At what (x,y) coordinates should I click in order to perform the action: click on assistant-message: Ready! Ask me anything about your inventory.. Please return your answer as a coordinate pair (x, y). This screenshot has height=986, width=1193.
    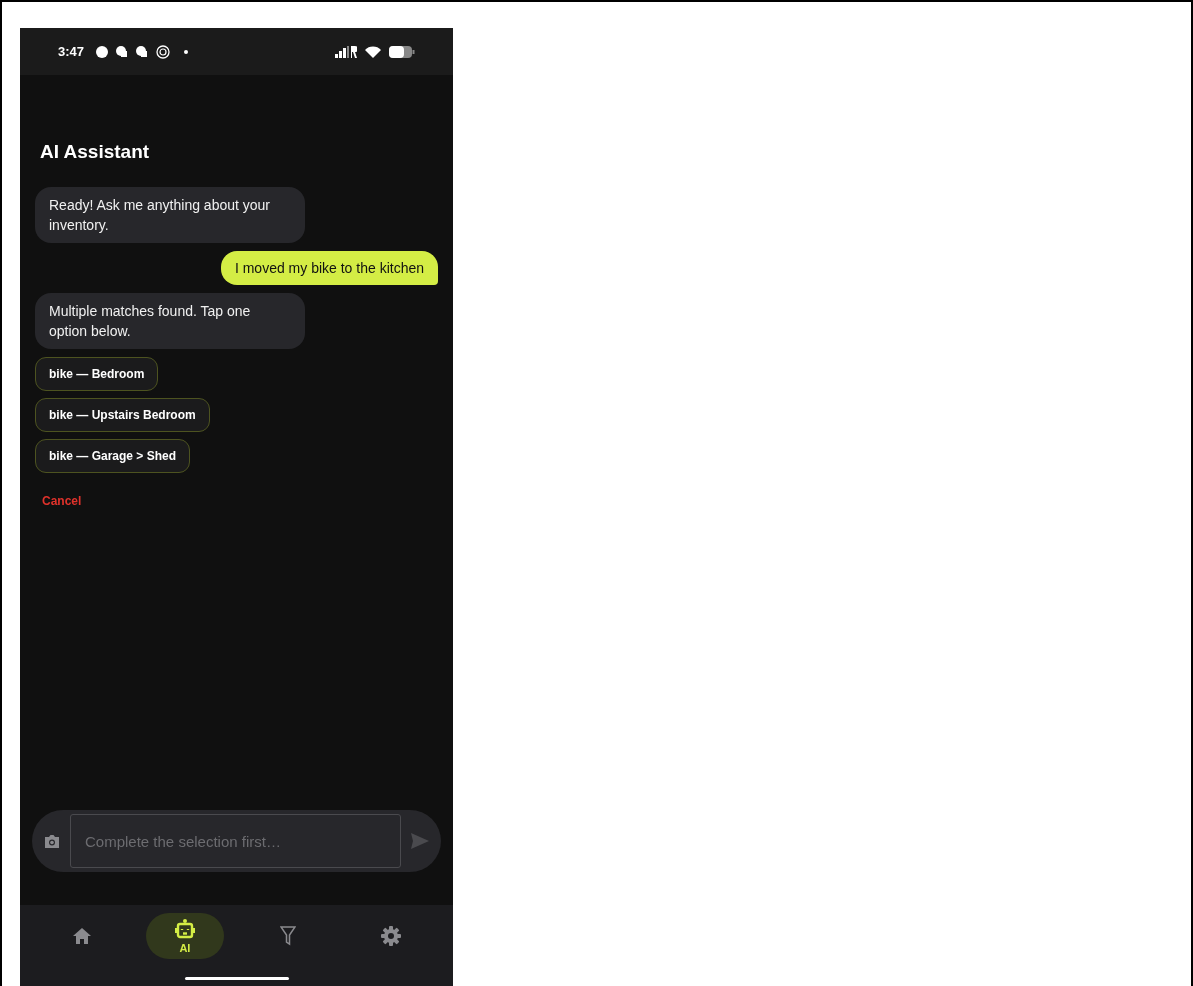
    Looking at the image, I should click on (170, 215).